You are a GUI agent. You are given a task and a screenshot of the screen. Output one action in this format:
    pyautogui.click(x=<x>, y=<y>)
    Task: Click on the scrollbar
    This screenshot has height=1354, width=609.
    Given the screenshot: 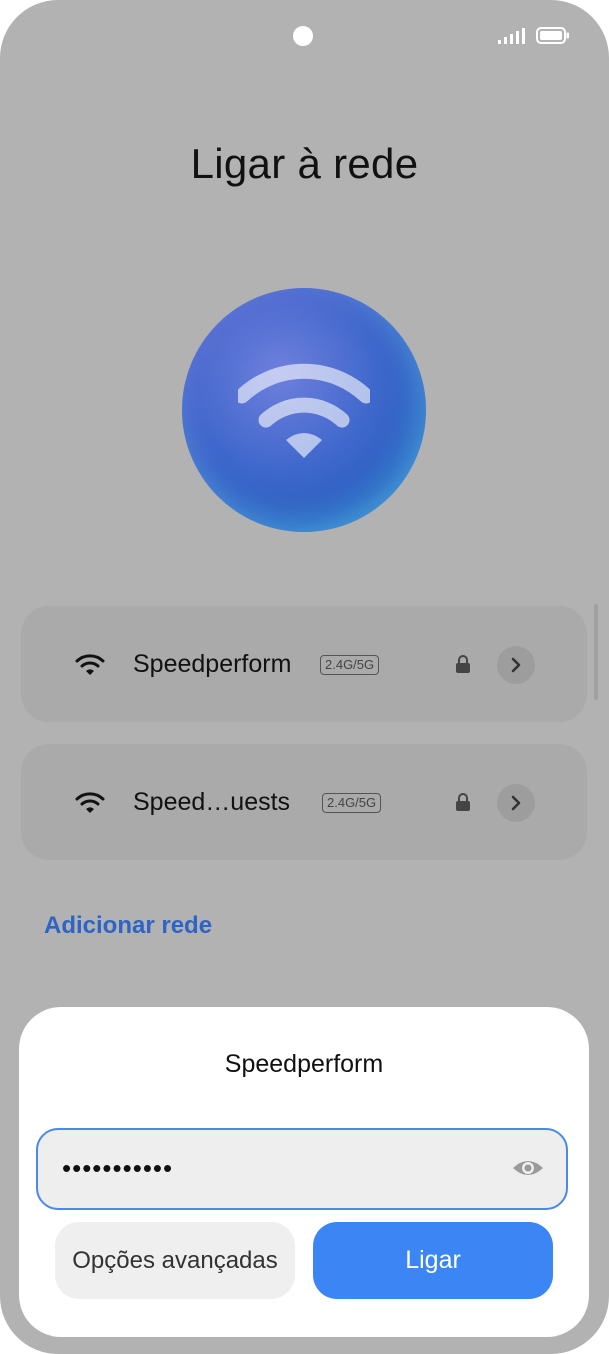 What is the action you would take?
    pyautogui.click(x=596, y=652)
    